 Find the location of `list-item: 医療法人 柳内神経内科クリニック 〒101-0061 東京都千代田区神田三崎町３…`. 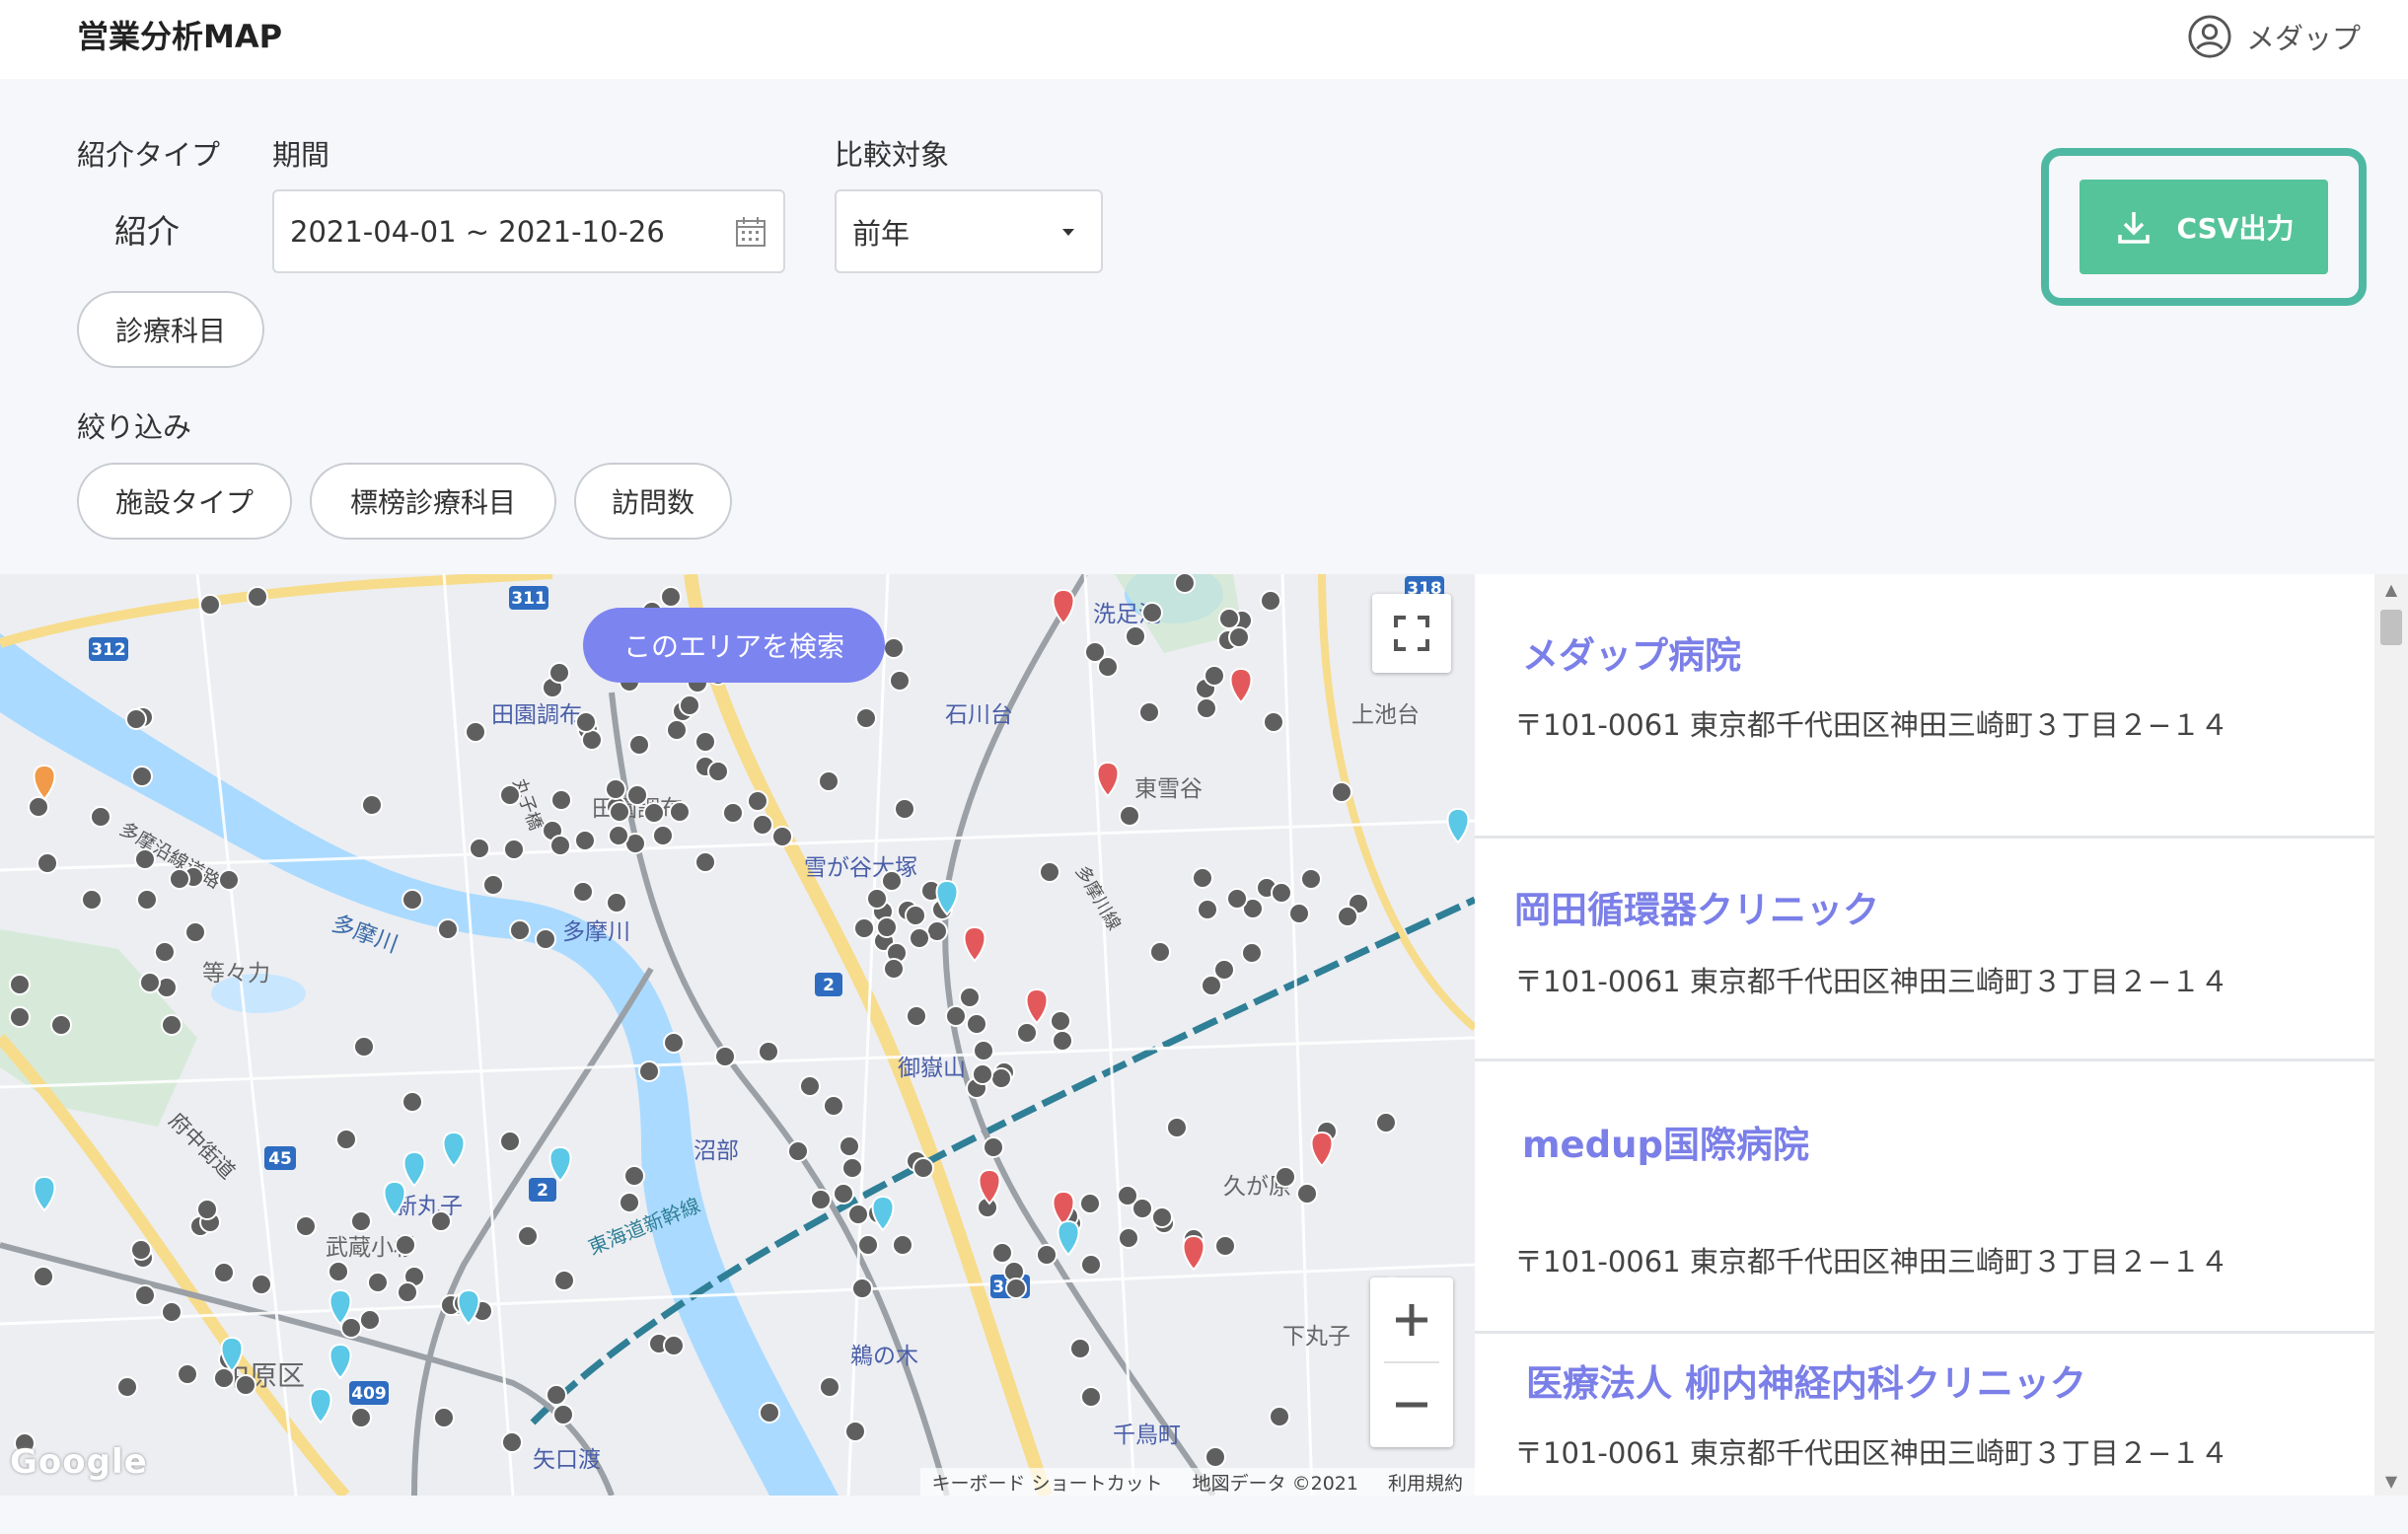

list-item: 医療法人 柳内神経内科クリニック 〒101-0061 東京都千代田区神田三崎町３… is located at coordinates (1924, 1415).